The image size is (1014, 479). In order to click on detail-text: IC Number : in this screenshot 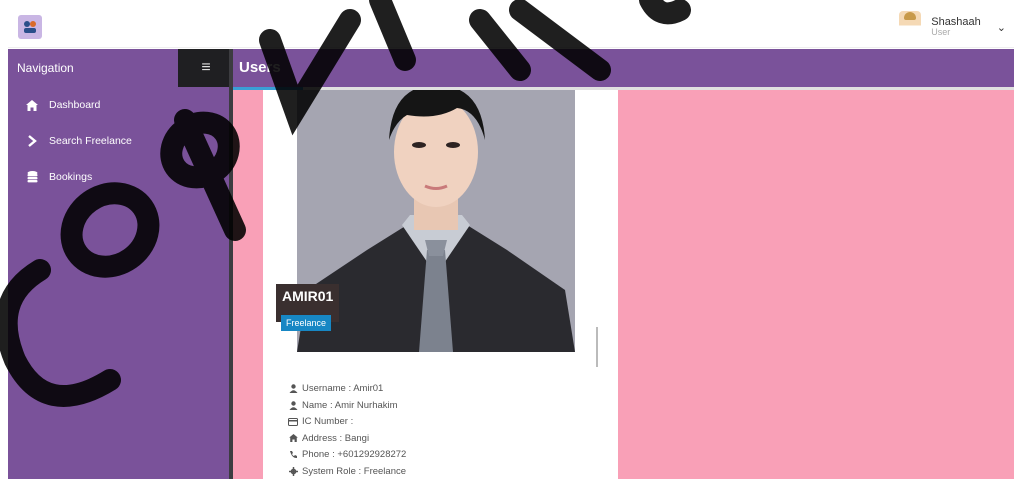, I will do `click(328, 422)`.